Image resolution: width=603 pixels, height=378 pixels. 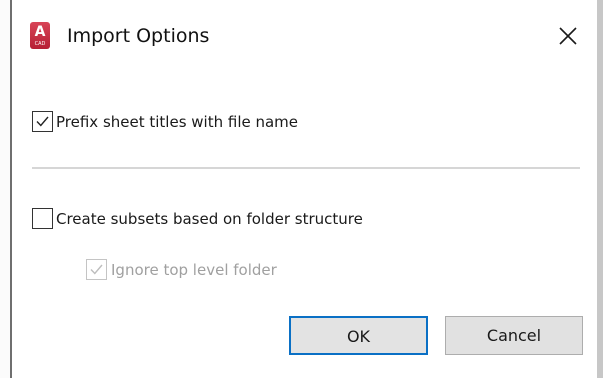 I want to click on prefix-titles-checkbox, so click(x=42, y=121).